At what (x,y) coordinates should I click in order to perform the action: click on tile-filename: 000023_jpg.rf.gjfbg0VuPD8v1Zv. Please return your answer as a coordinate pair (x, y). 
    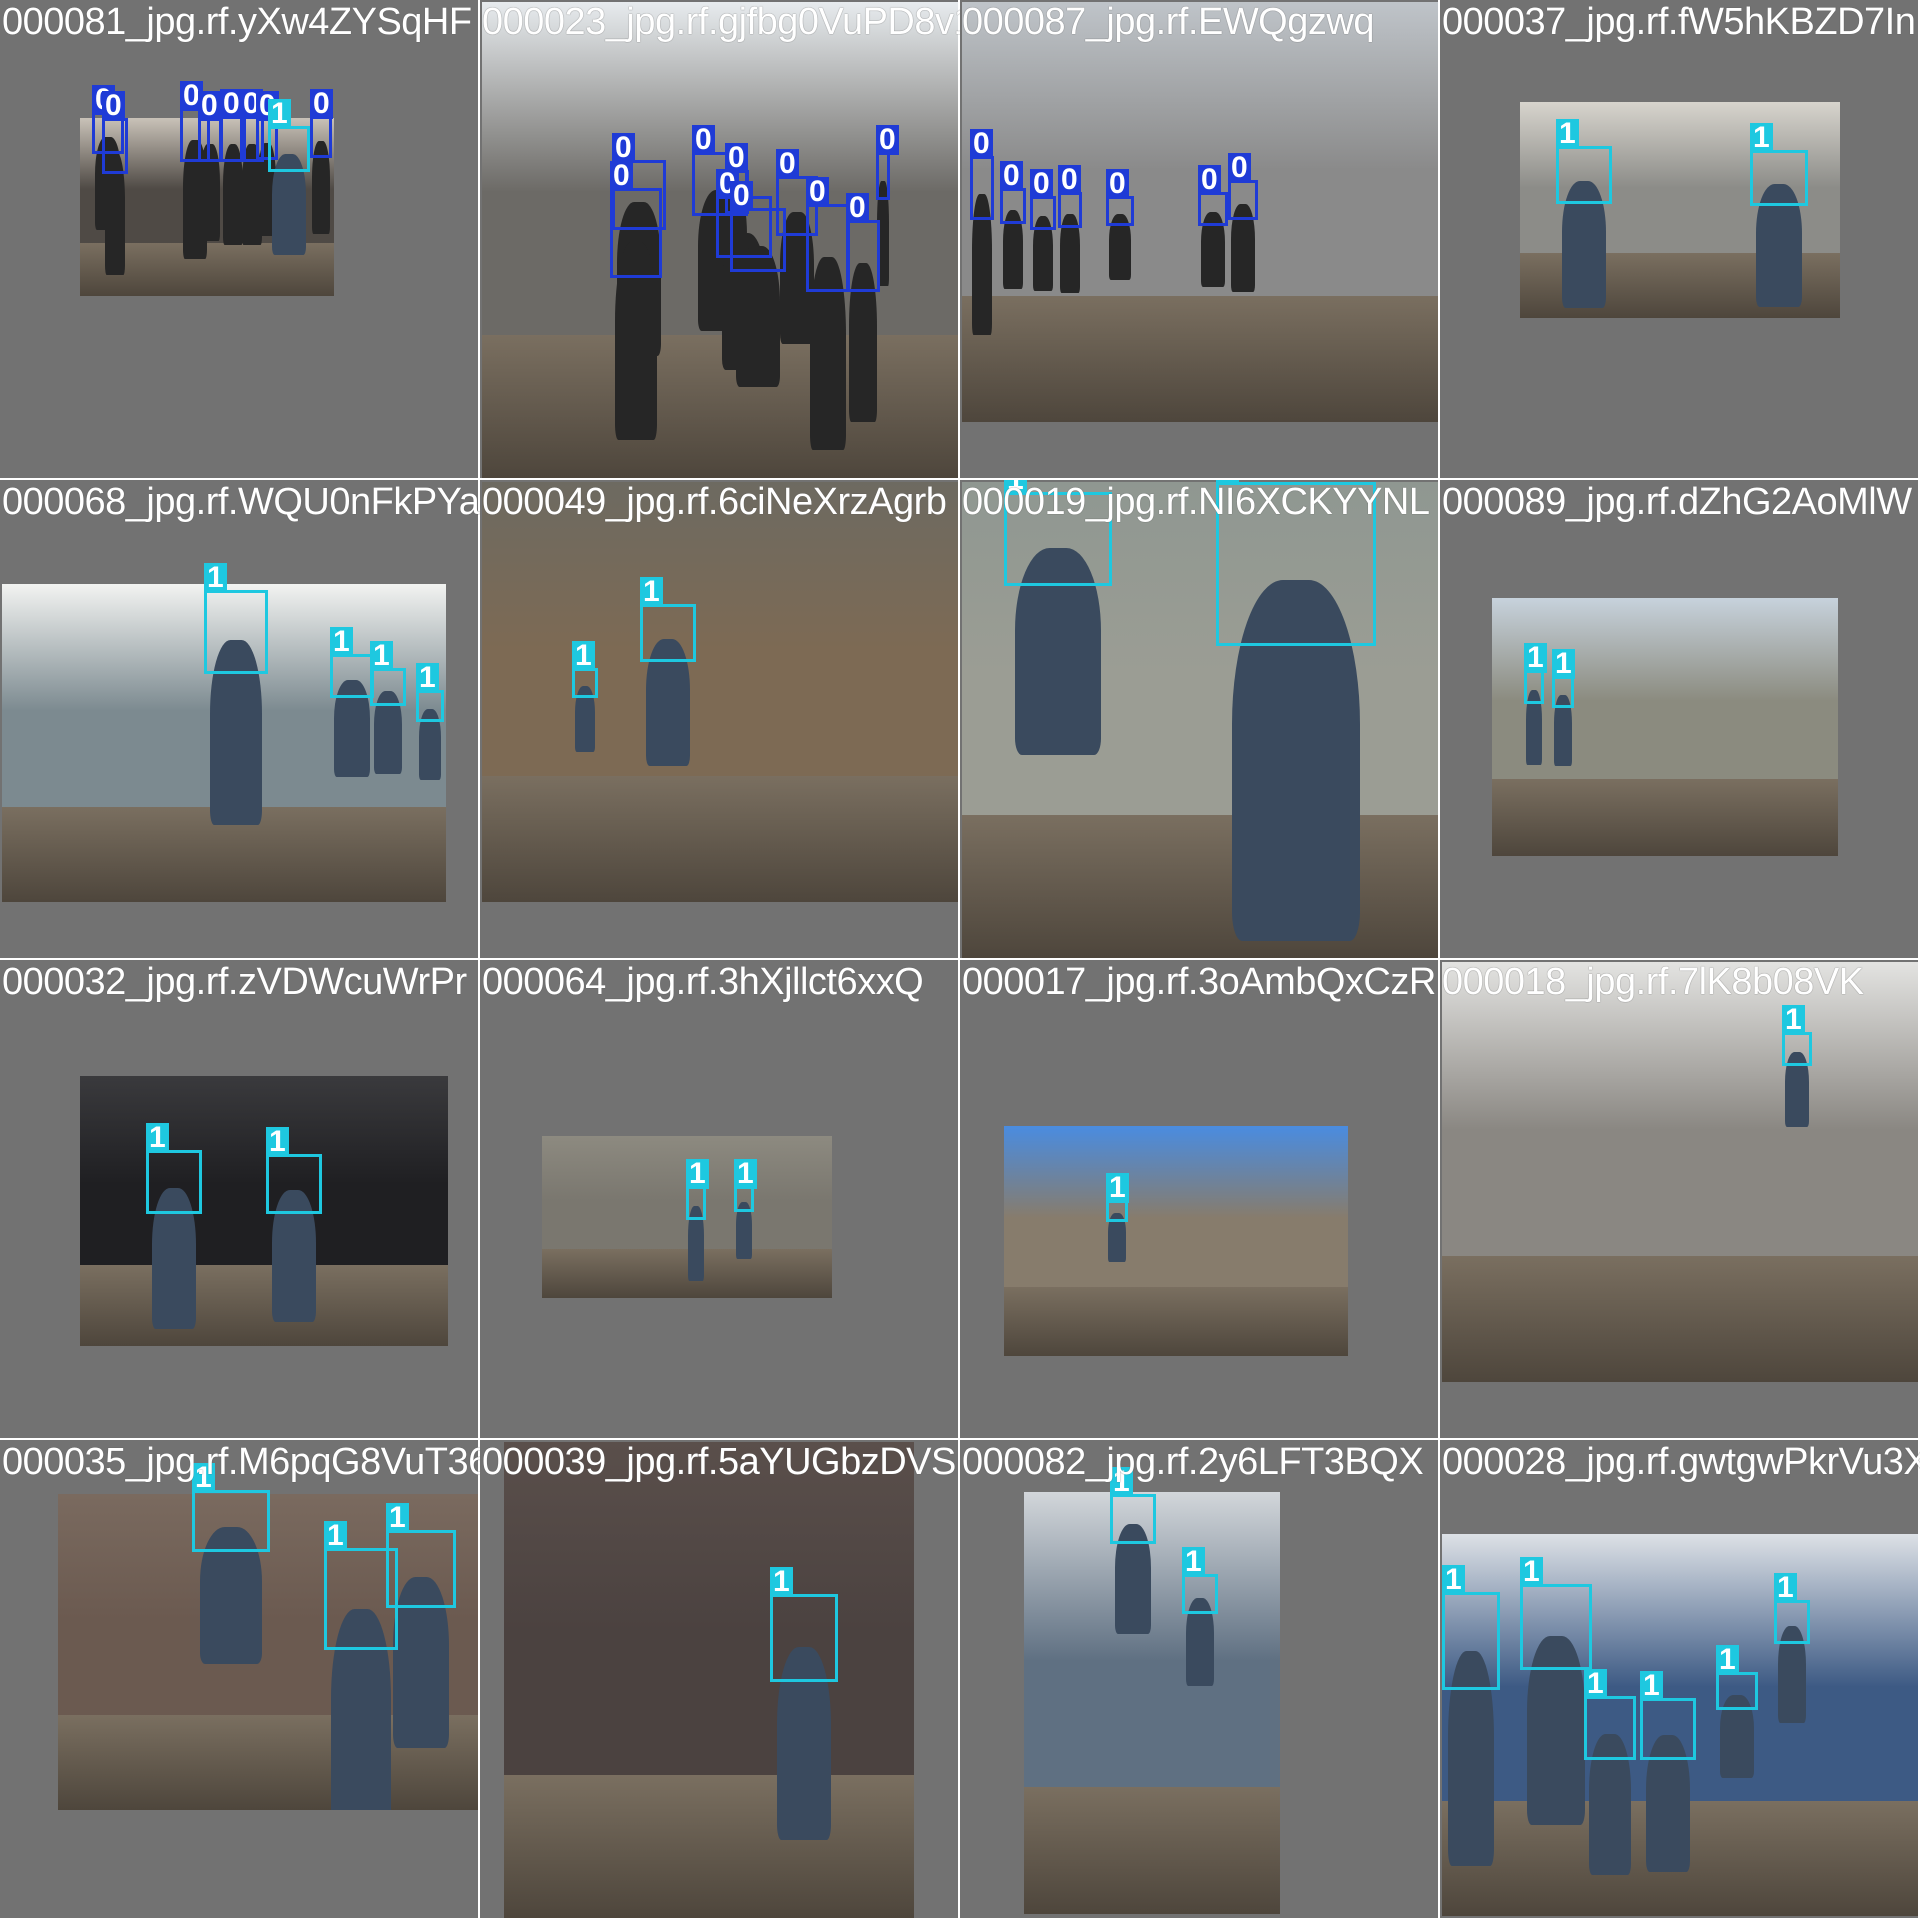
    Looking at the image, I should click on (721, 22).